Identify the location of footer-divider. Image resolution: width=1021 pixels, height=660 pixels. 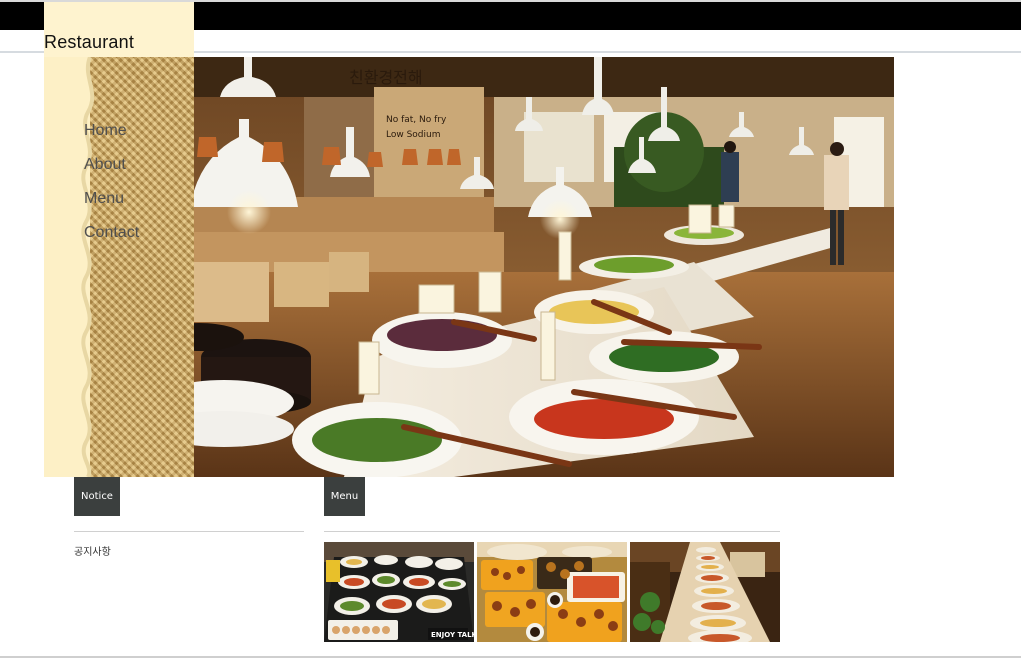
(510, 657).